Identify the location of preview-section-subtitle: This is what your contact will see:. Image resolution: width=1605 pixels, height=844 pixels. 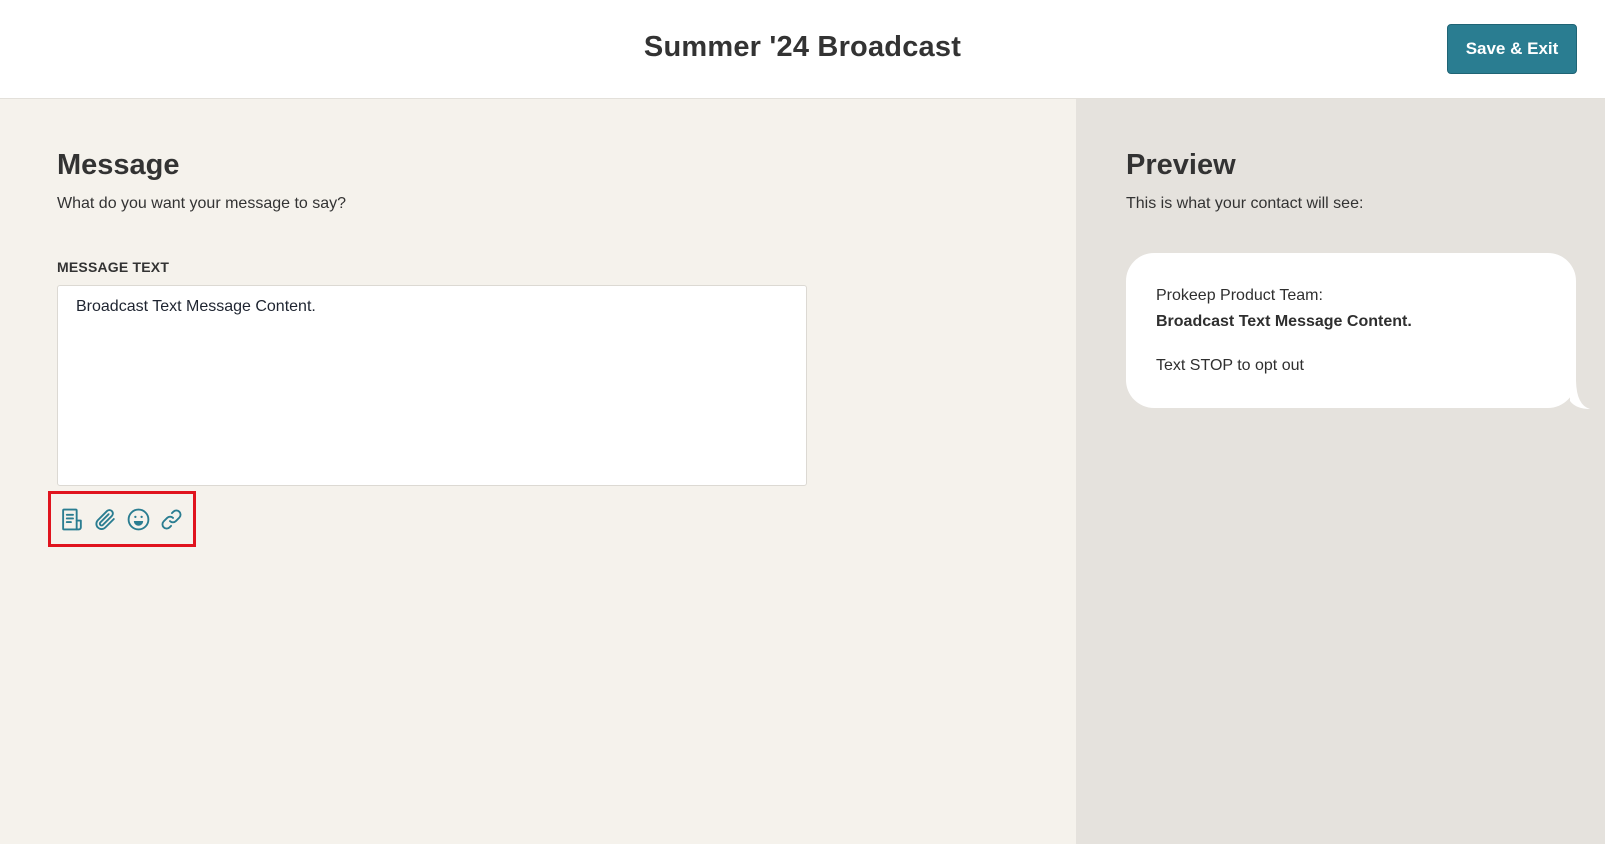
(1245, 203).